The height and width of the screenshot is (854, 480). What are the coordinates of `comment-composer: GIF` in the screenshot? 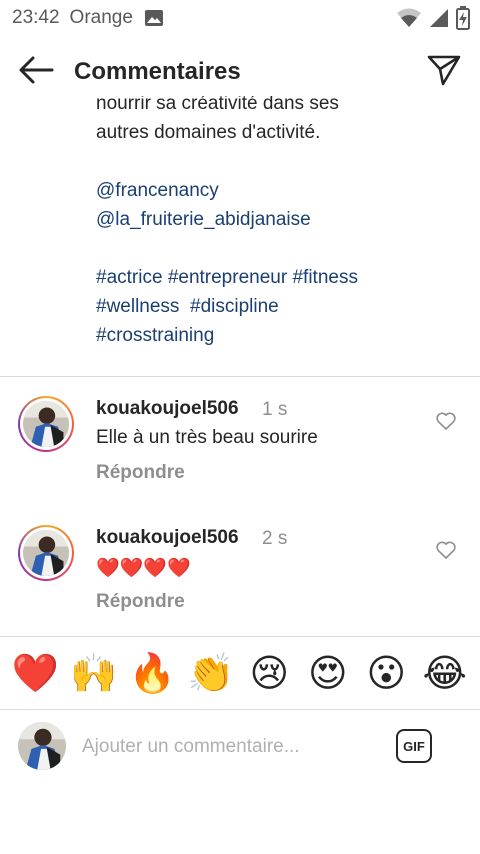 It's located at (240, 746).